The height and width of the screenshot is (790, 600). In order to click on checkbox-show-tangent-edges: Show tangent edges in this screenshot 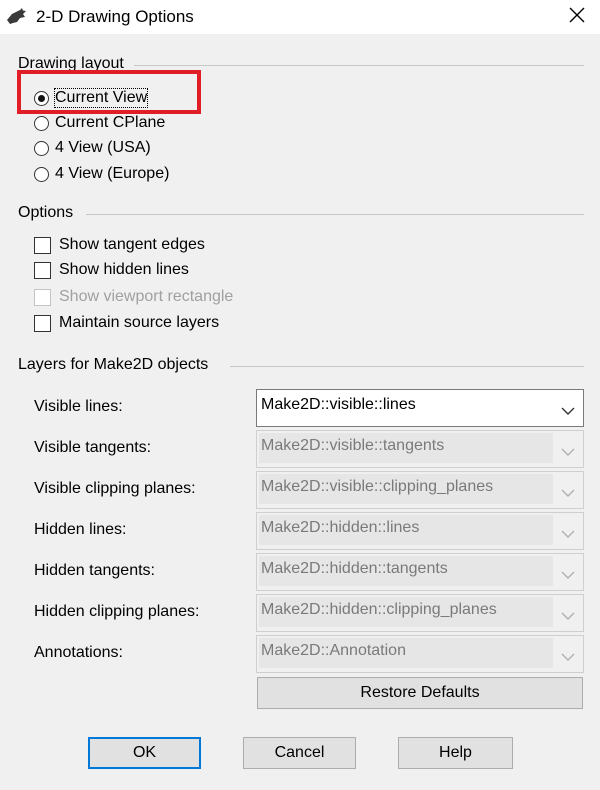, I will do `click(119, 245)`.